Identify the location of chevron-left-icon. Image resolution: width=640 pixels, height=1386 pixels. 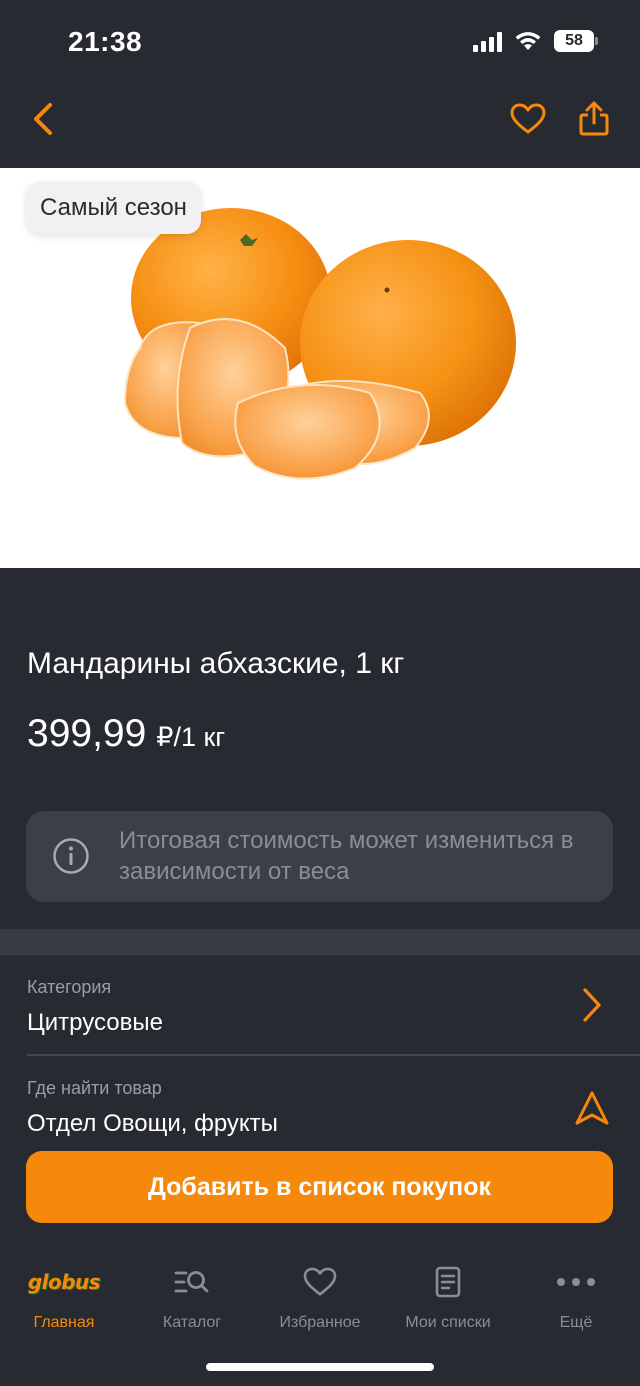
(43, 119).